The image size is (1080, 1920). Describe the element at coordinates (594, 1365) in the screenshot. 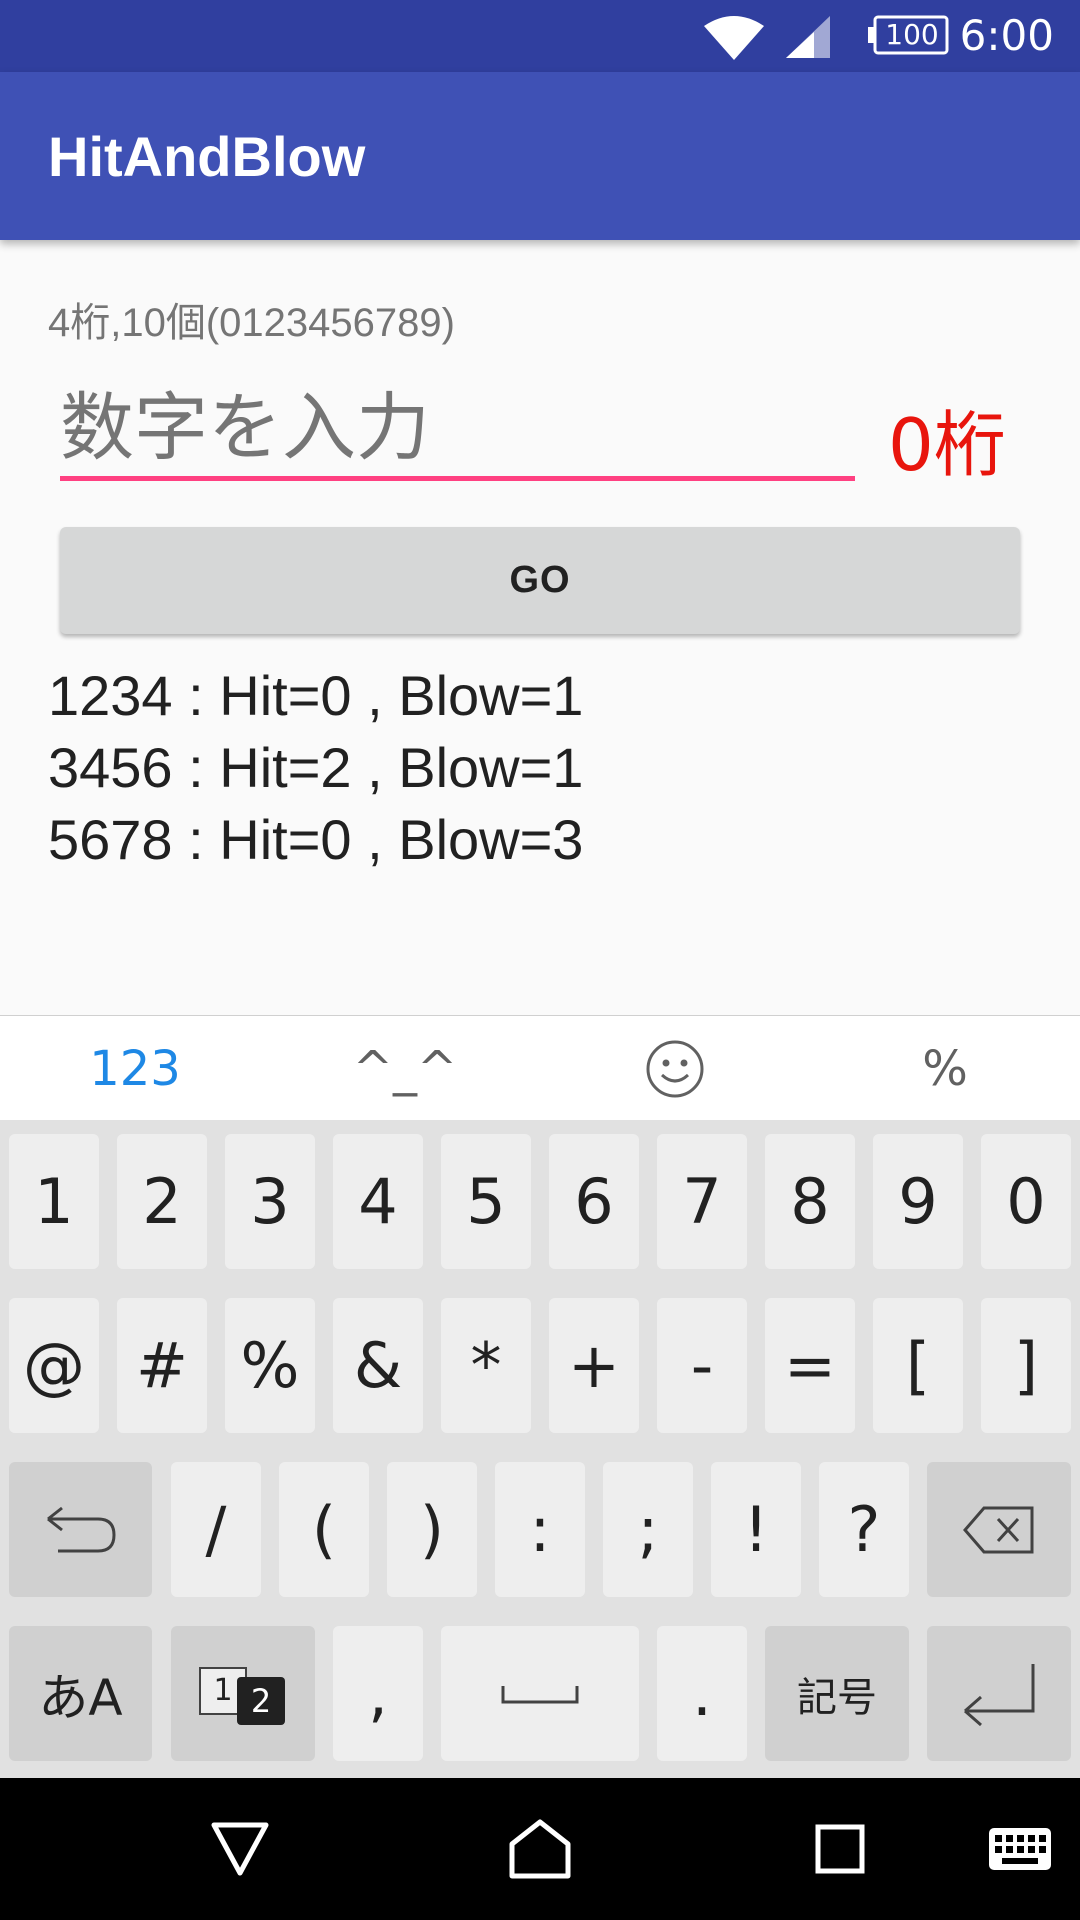

I see `key: +` at that location.